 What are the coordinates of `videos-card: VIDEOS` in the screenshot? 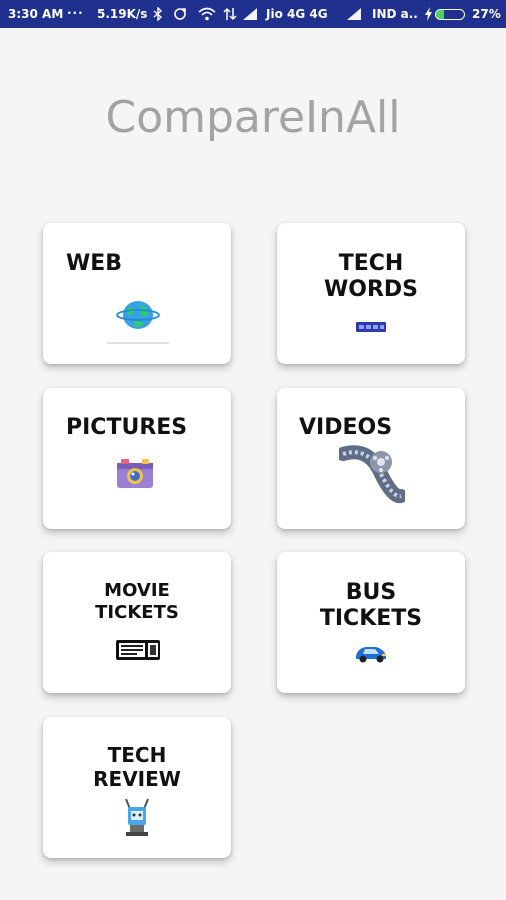 It's located at (371, 458).